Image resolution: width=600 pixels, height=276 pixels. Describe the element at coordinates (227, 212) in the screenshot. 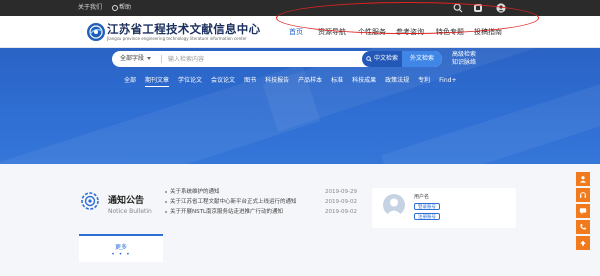

I see `notice-item-title: 关于开展NSTL南京服务站走进推广行动的通知` at that location.